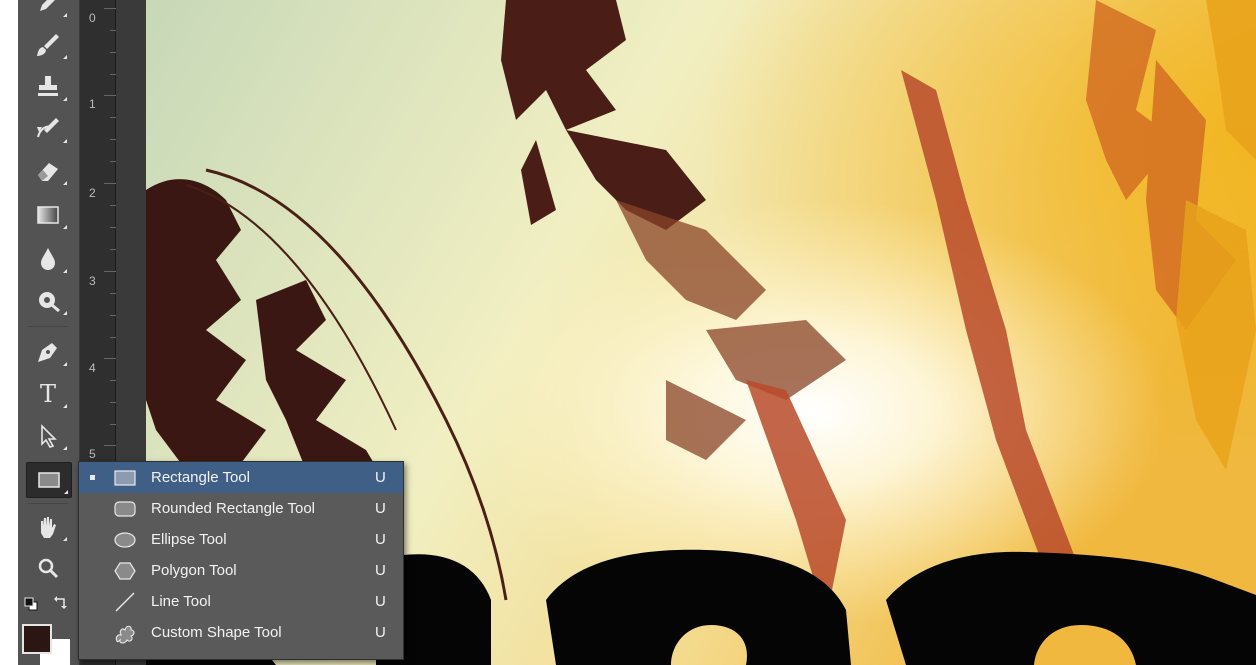  I want to click on flyout-item-label: Custom Shape Tool, so click(216, 632).